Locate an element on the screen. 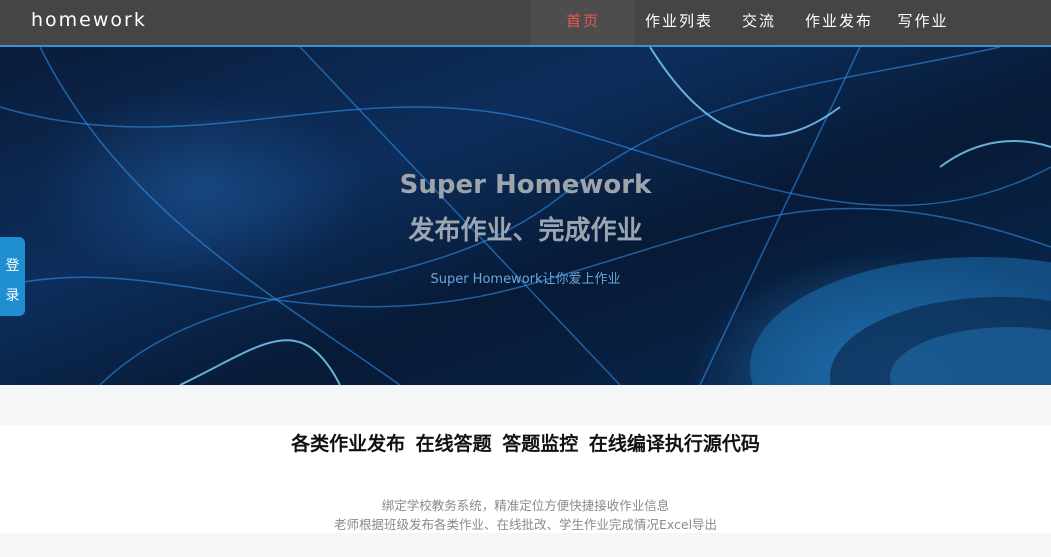 The image size is (1051, 557). hero-subtitle: 发布作业、完成作业 is located at coordinates (525, 231).